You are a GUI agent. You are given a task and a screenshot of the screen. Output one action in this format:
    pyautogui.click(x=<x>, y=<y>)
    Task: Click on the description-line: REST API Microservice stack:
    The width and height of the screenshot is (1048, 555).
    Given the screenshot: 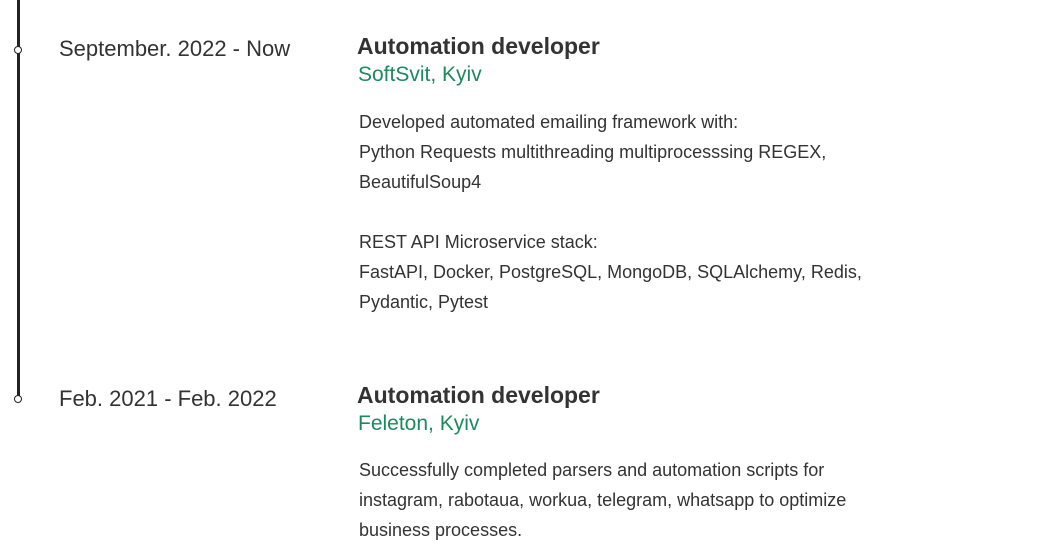 What is the action you would take?
    pyautogui.click(x=478, y=242)
    